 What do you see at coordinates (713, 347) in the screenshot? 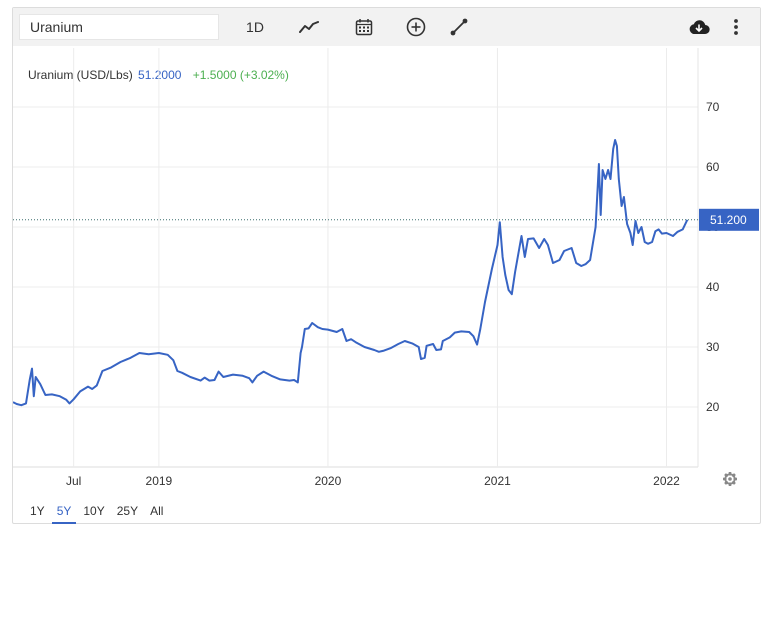
I see `y-tick-label: 30` at bounding box center [713, 347].